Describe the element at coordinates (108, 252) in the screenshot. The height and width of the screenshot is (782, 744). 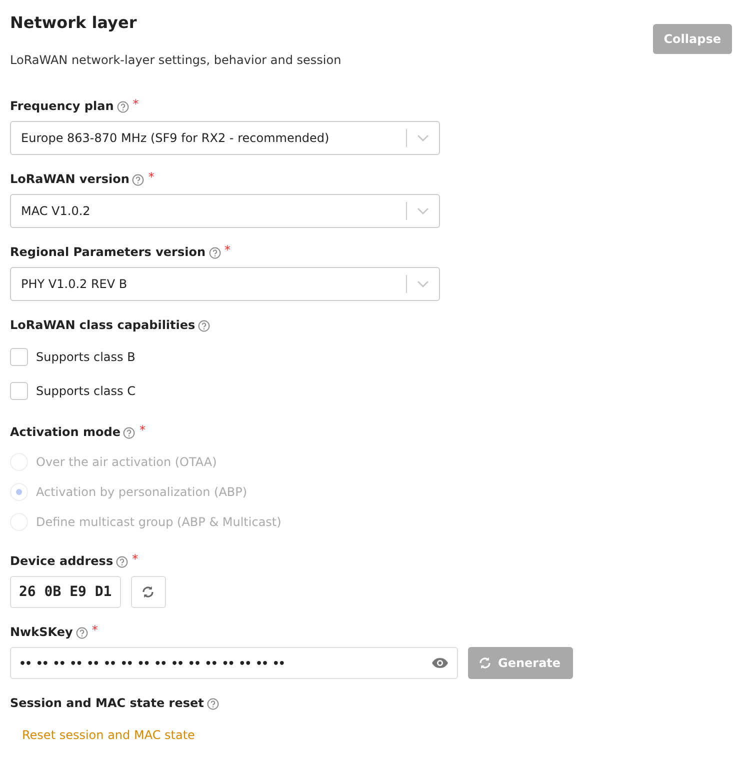
I see `field-label: Regional Parameters version` at that location.